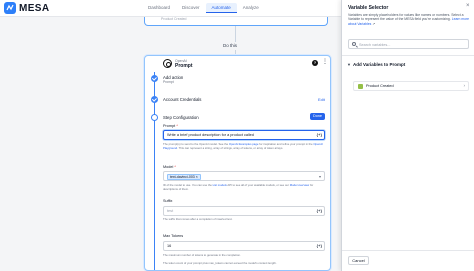 The width and height of the screenshot is (474, 271). Describe the element at coordinates (358, 260) in the screenshot. I see `cancel-button: Cancel` at that location.